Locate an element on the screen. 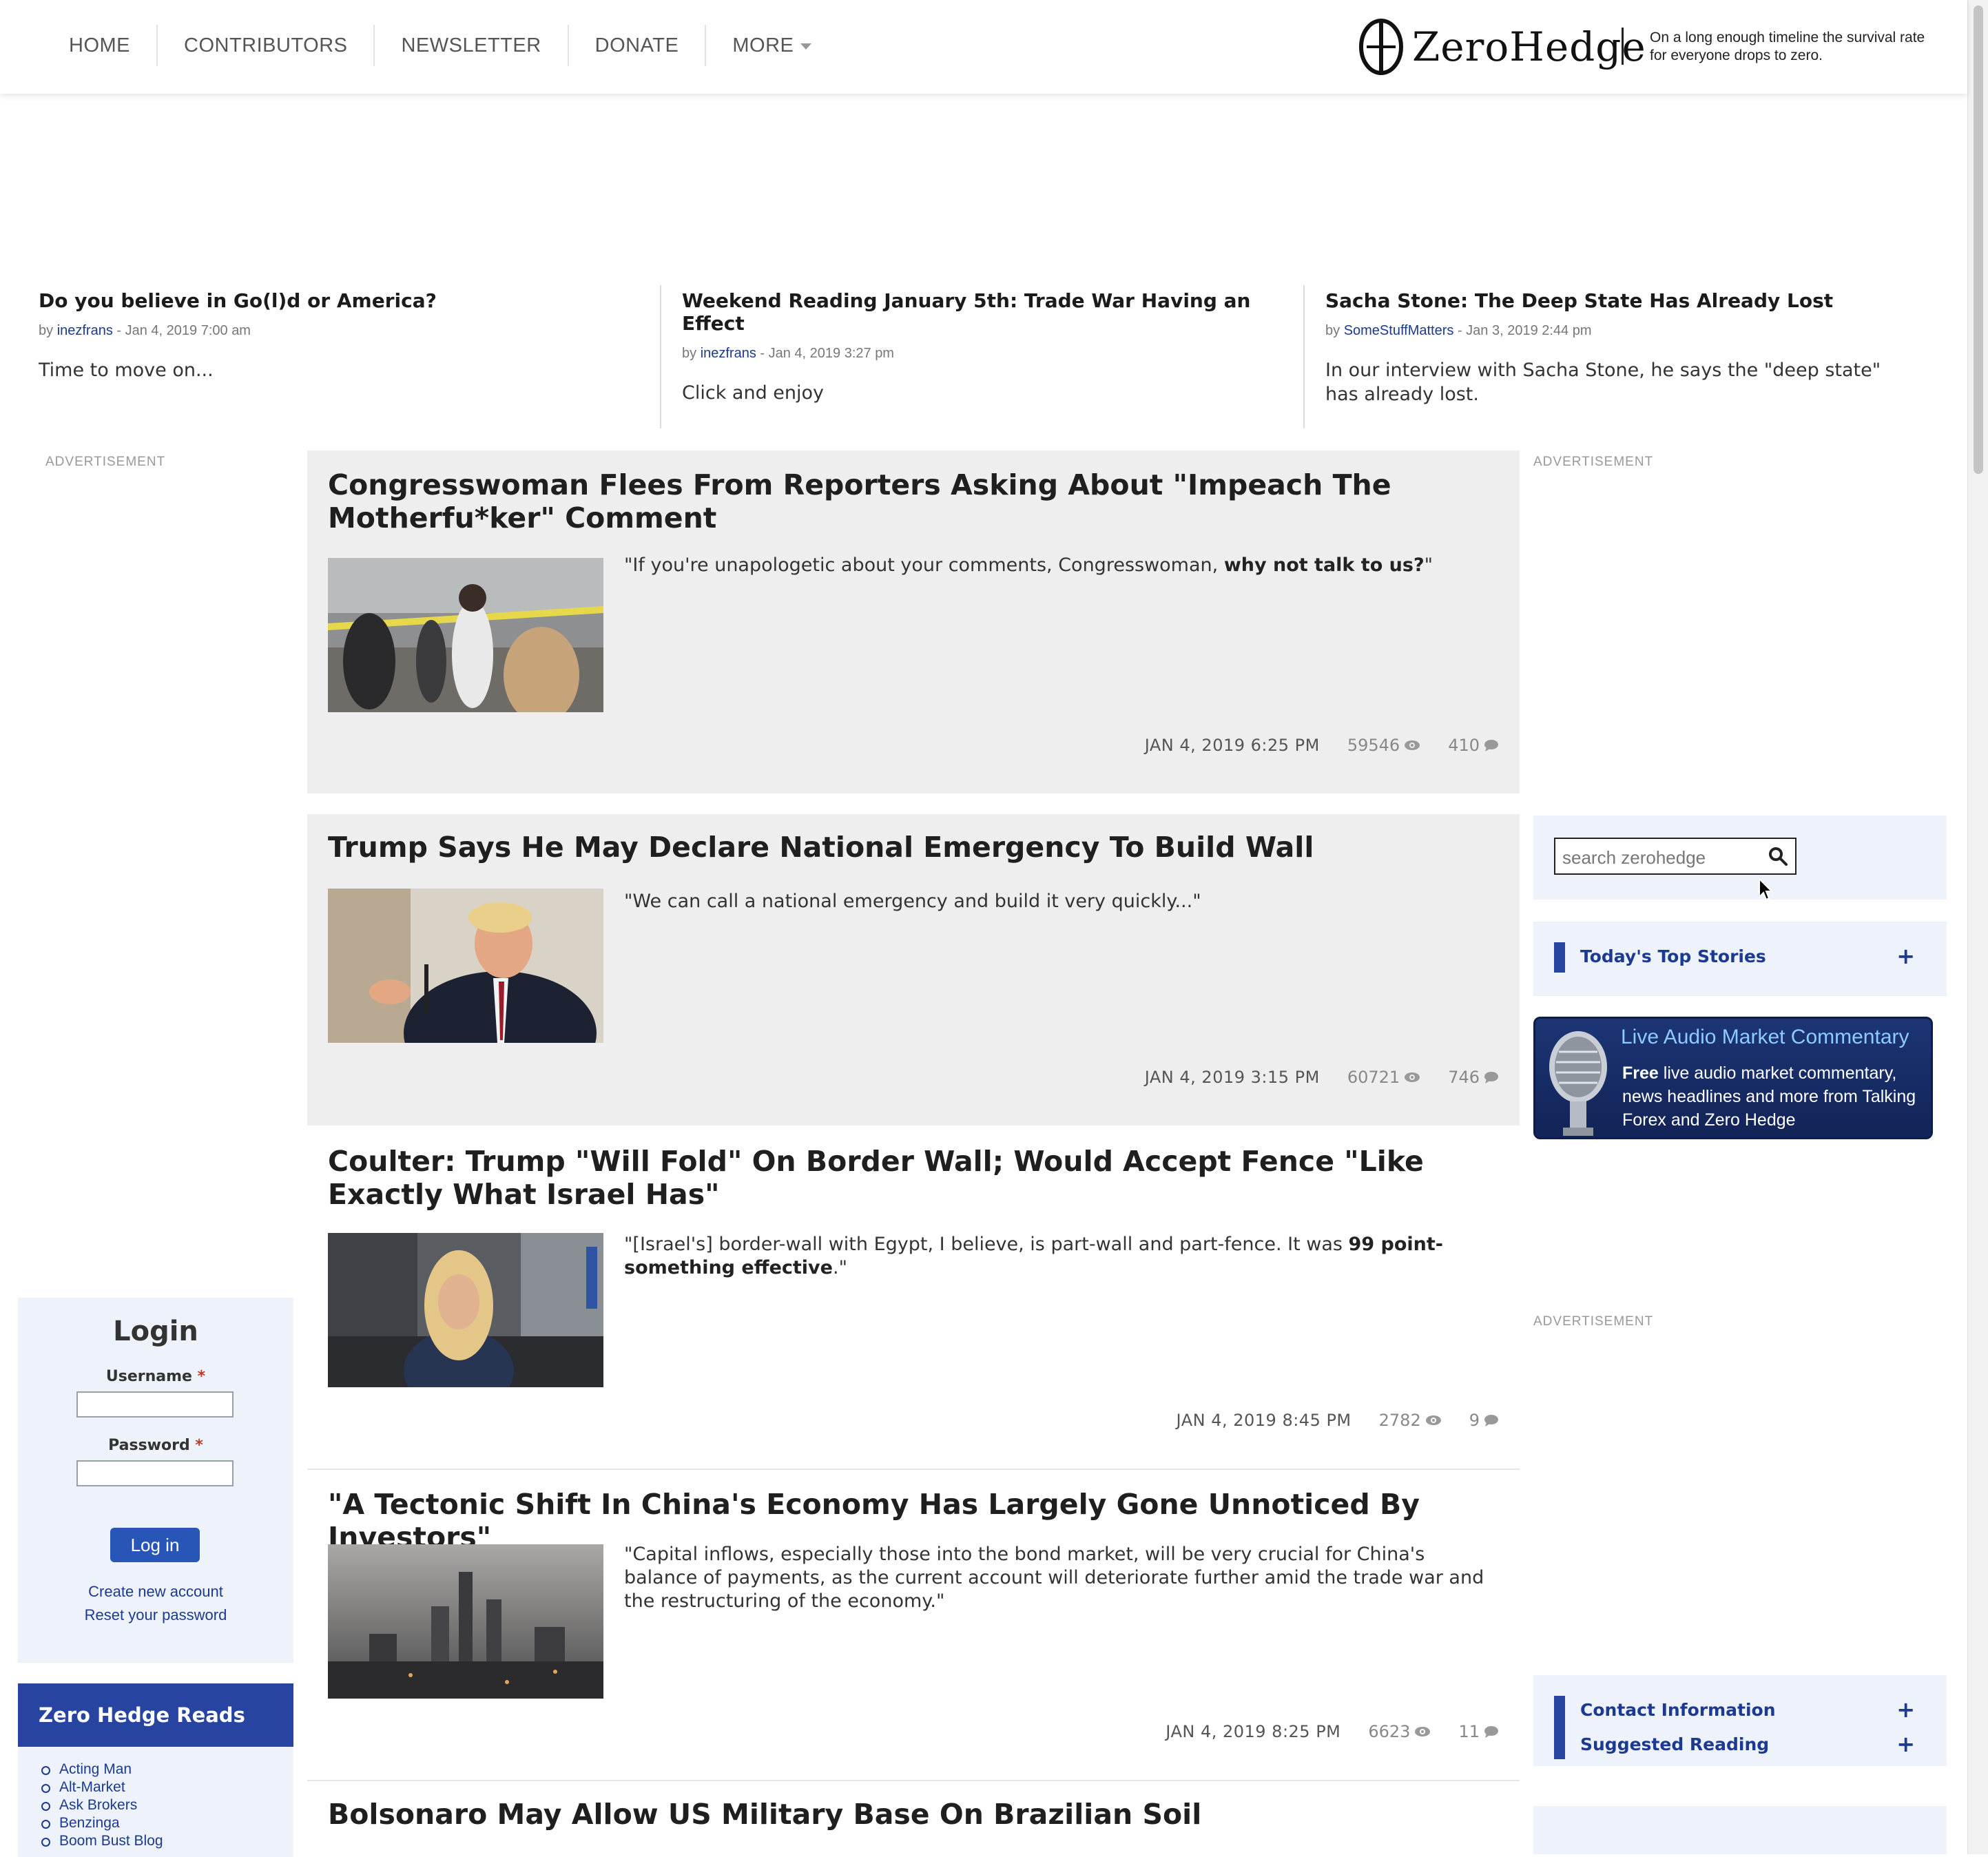 Image resolution: width=1988 pixels, height=1857 pixels. comment-count: 746 is located at coordinates (1473, 1078).